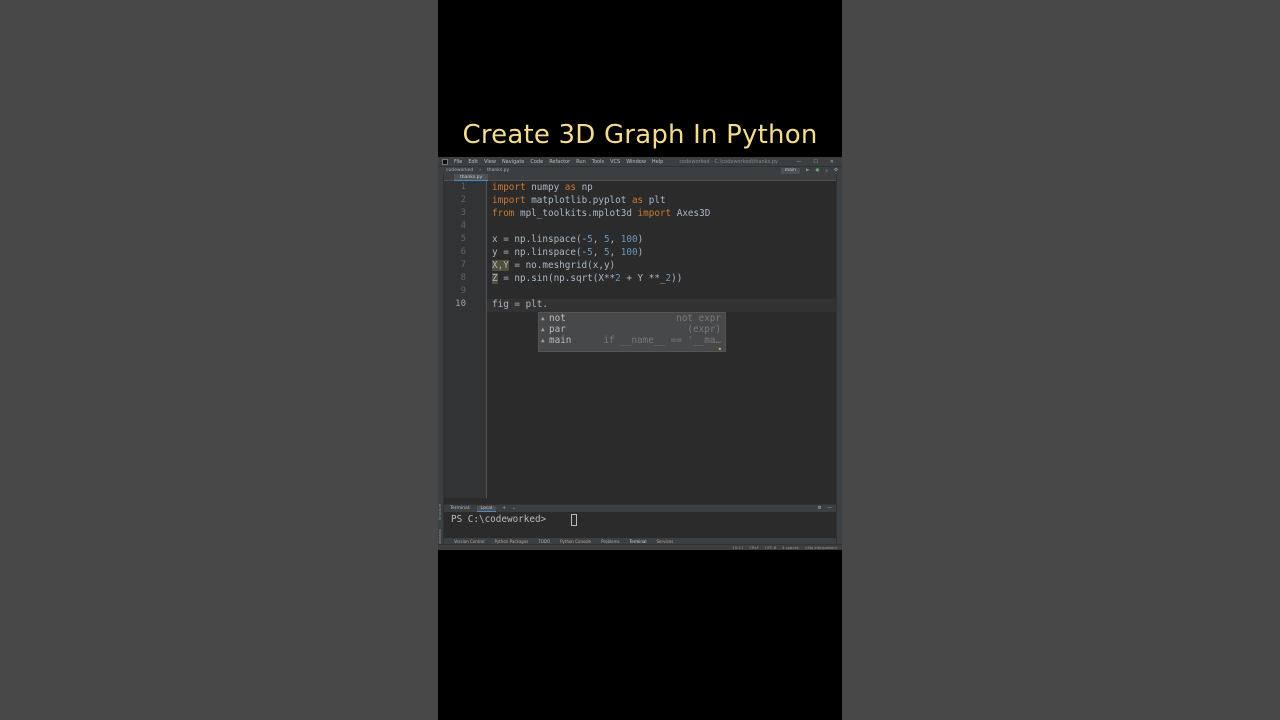 The width and height of the screenshot is (1280, 720). What do you see at coordinates (513, 162) in the screenshot?
I see `menu-navigate: Navigate` at bounding box center [513, 162].